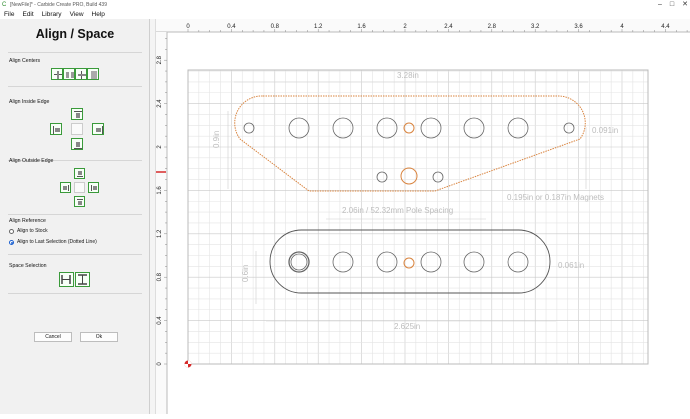 The height and width of the screenshot is (419, 690). I want to click on selected-hole, so click(409, 128).